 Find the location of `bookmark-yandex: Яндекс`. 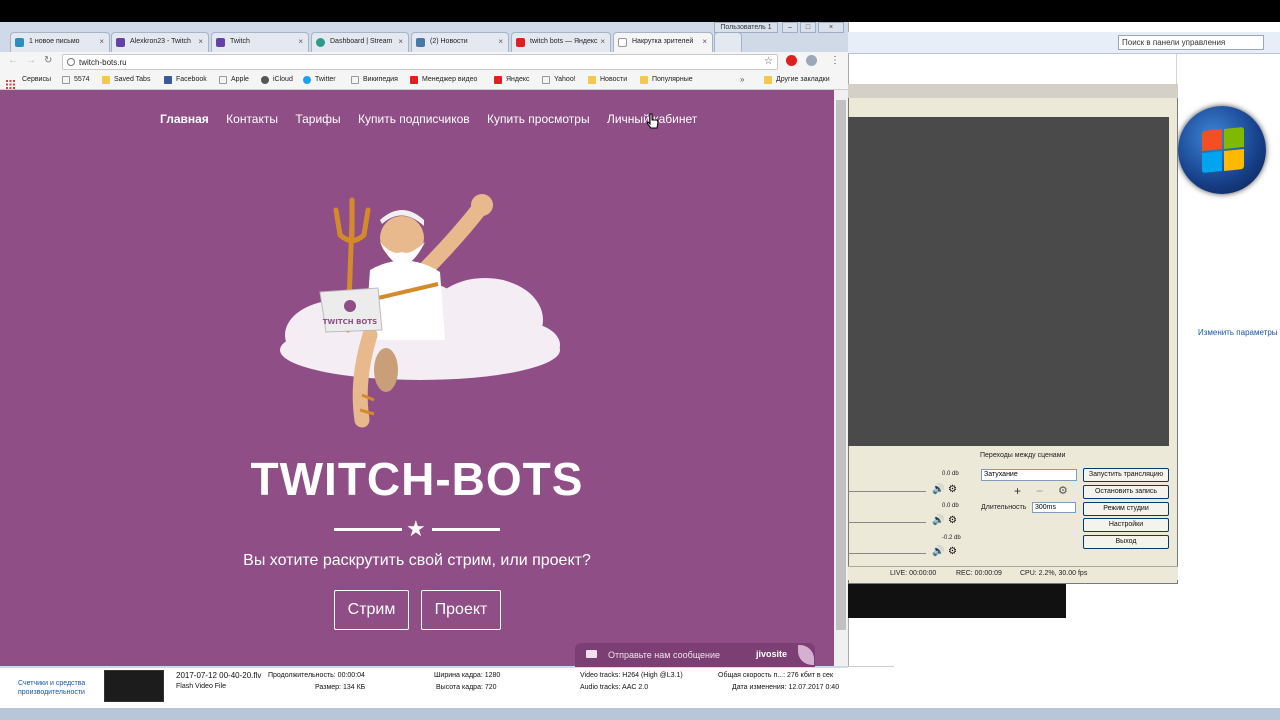

bookmark-yandex: Яндекс is located at coordinates (512, 80).